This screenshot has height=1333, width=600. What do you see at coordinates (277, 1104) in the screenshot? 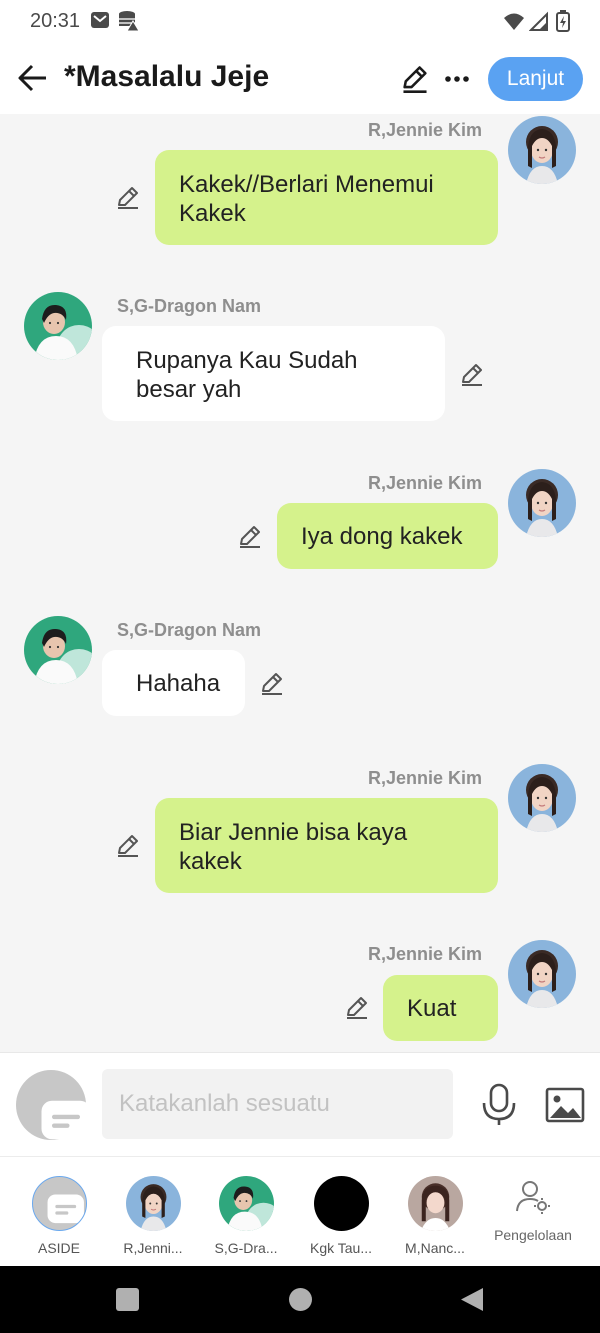
I see `message-input` at bounding box center [277, 1104].